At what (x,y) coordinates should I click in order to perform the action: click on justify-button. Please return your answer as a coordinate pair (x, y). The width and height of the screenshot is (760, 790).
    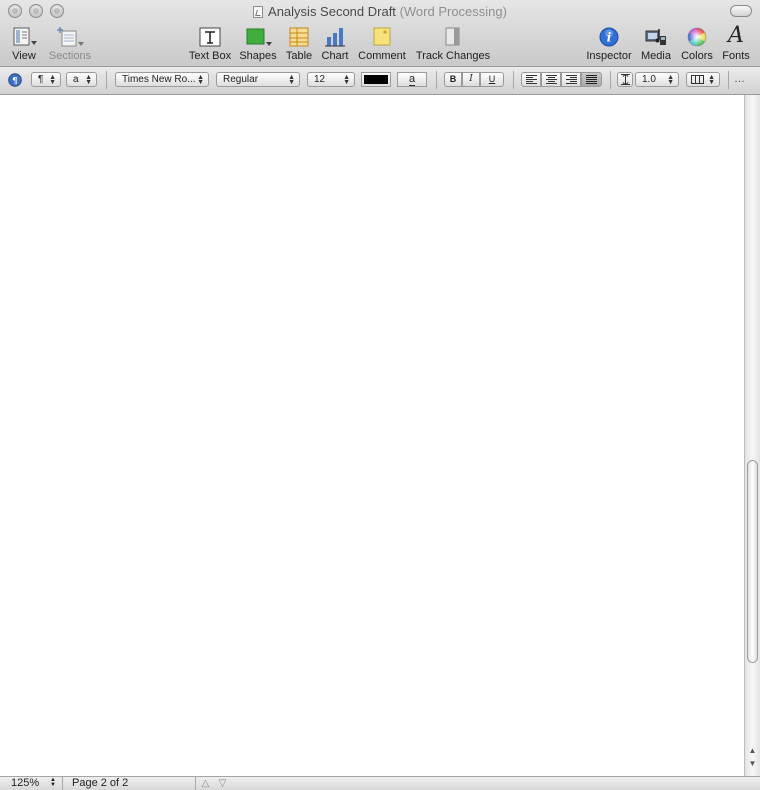
    Looking at the image, I should click on (591, 79).